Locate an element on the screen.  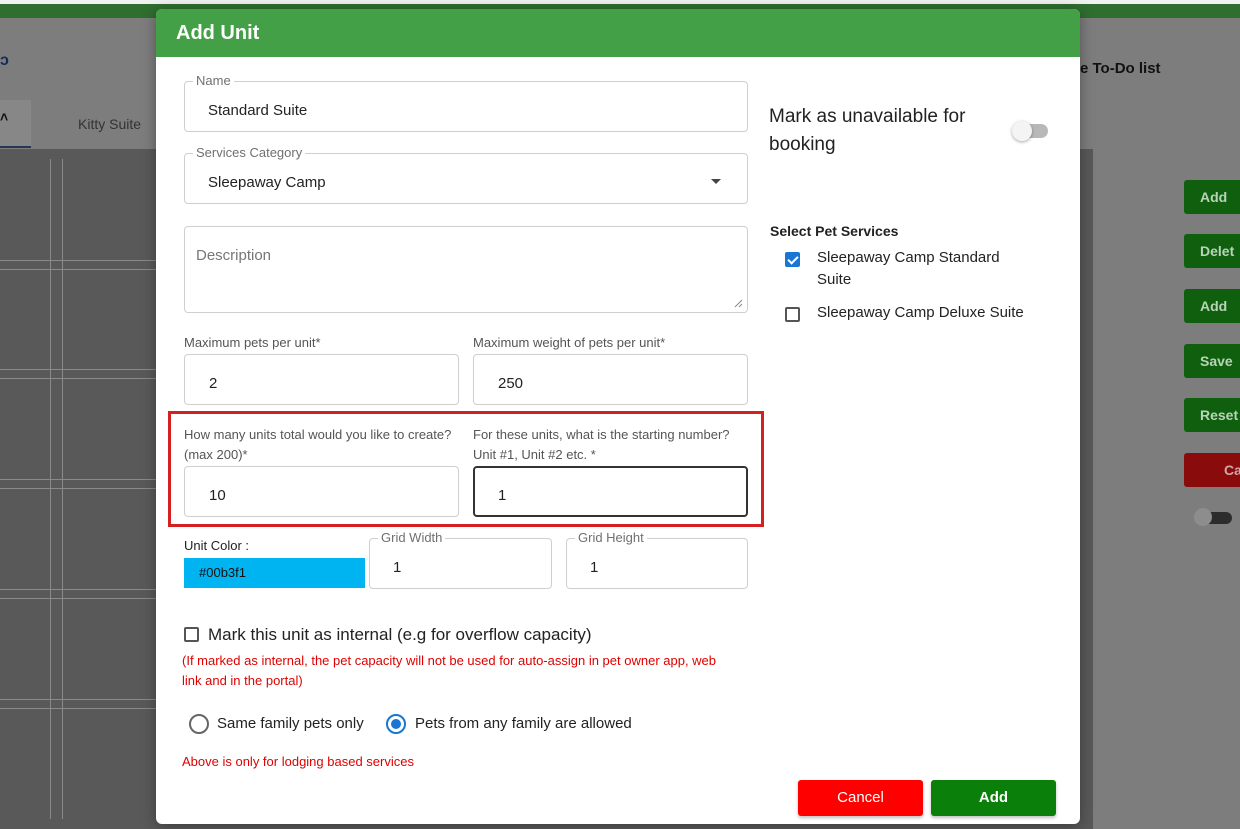
background-add-button-2: Add is located at coordinates (1212, 306).